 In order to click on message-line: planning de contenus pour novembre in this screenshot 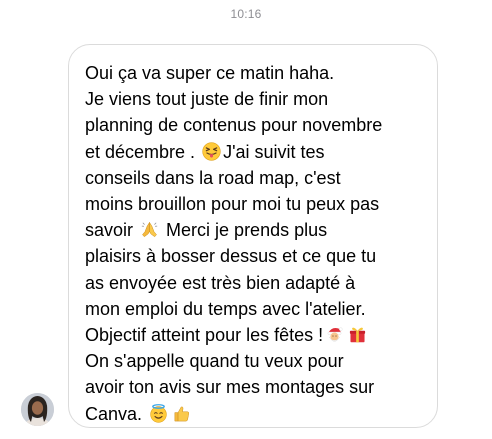, I will do `click(234, 125)`.